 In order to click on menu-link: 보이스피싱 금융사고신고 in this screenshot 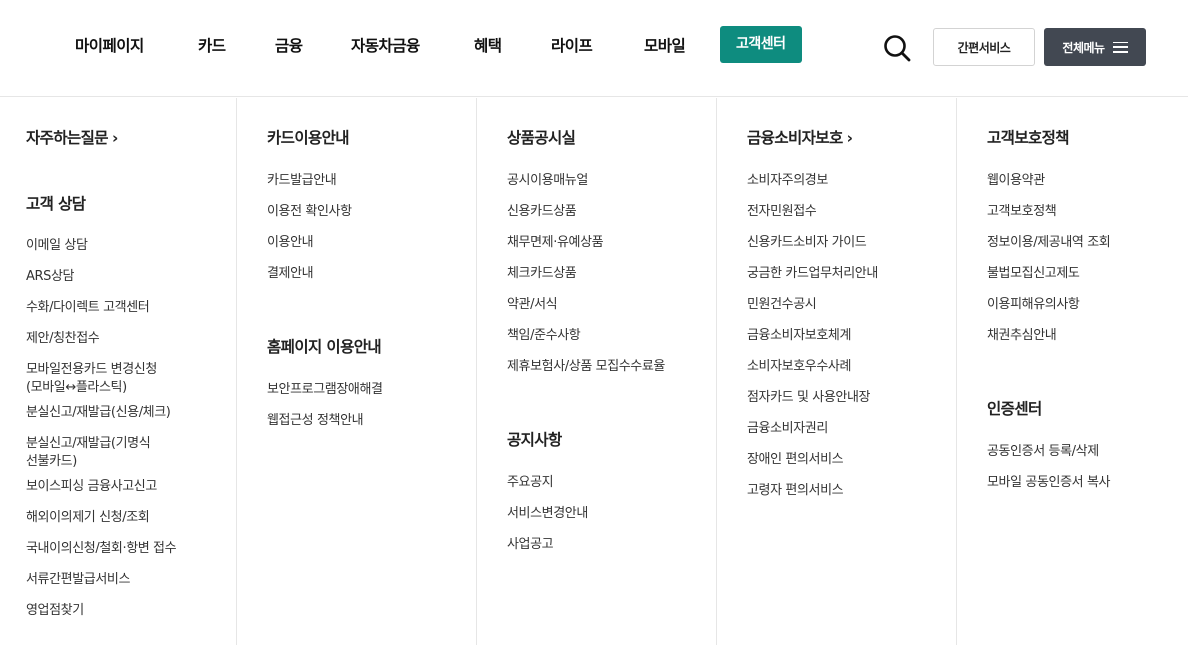, I will do `click(91, 487)`.